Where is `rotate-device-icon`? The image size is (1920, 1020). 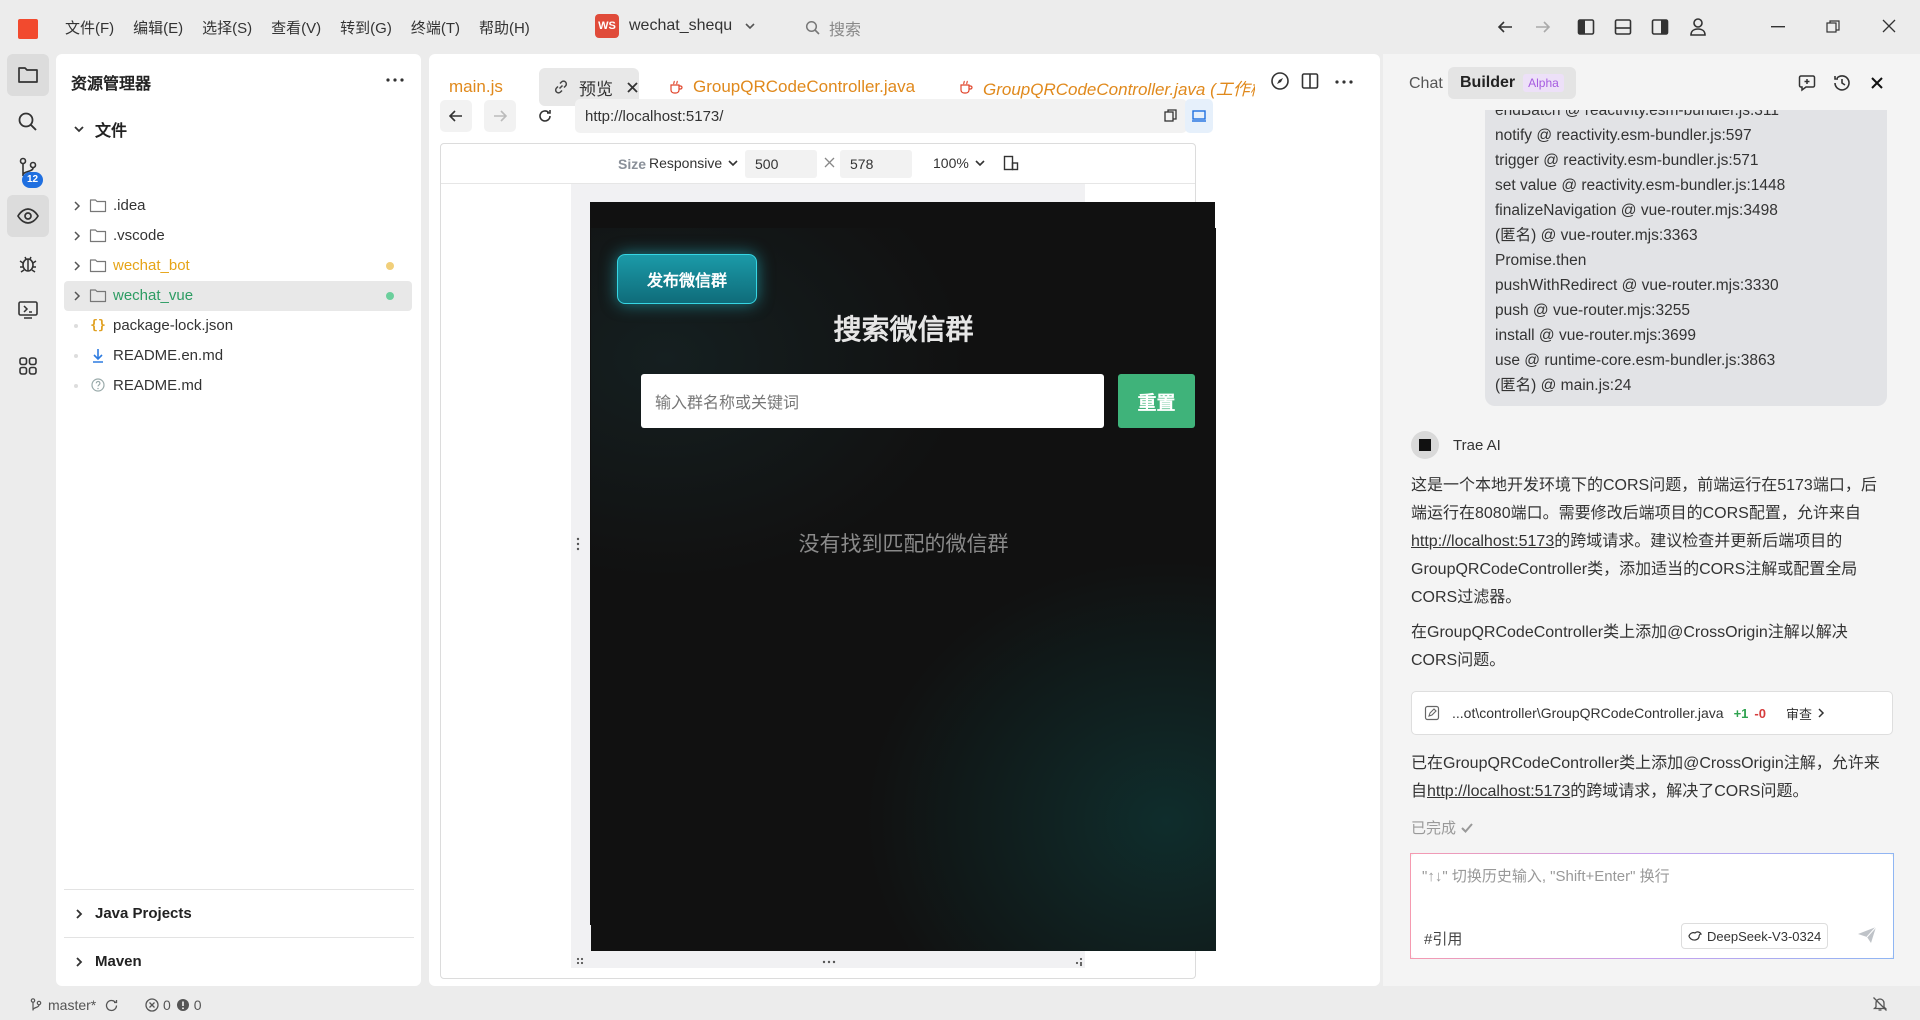
rotate-device-icon is located at coordinates (1011, 163).